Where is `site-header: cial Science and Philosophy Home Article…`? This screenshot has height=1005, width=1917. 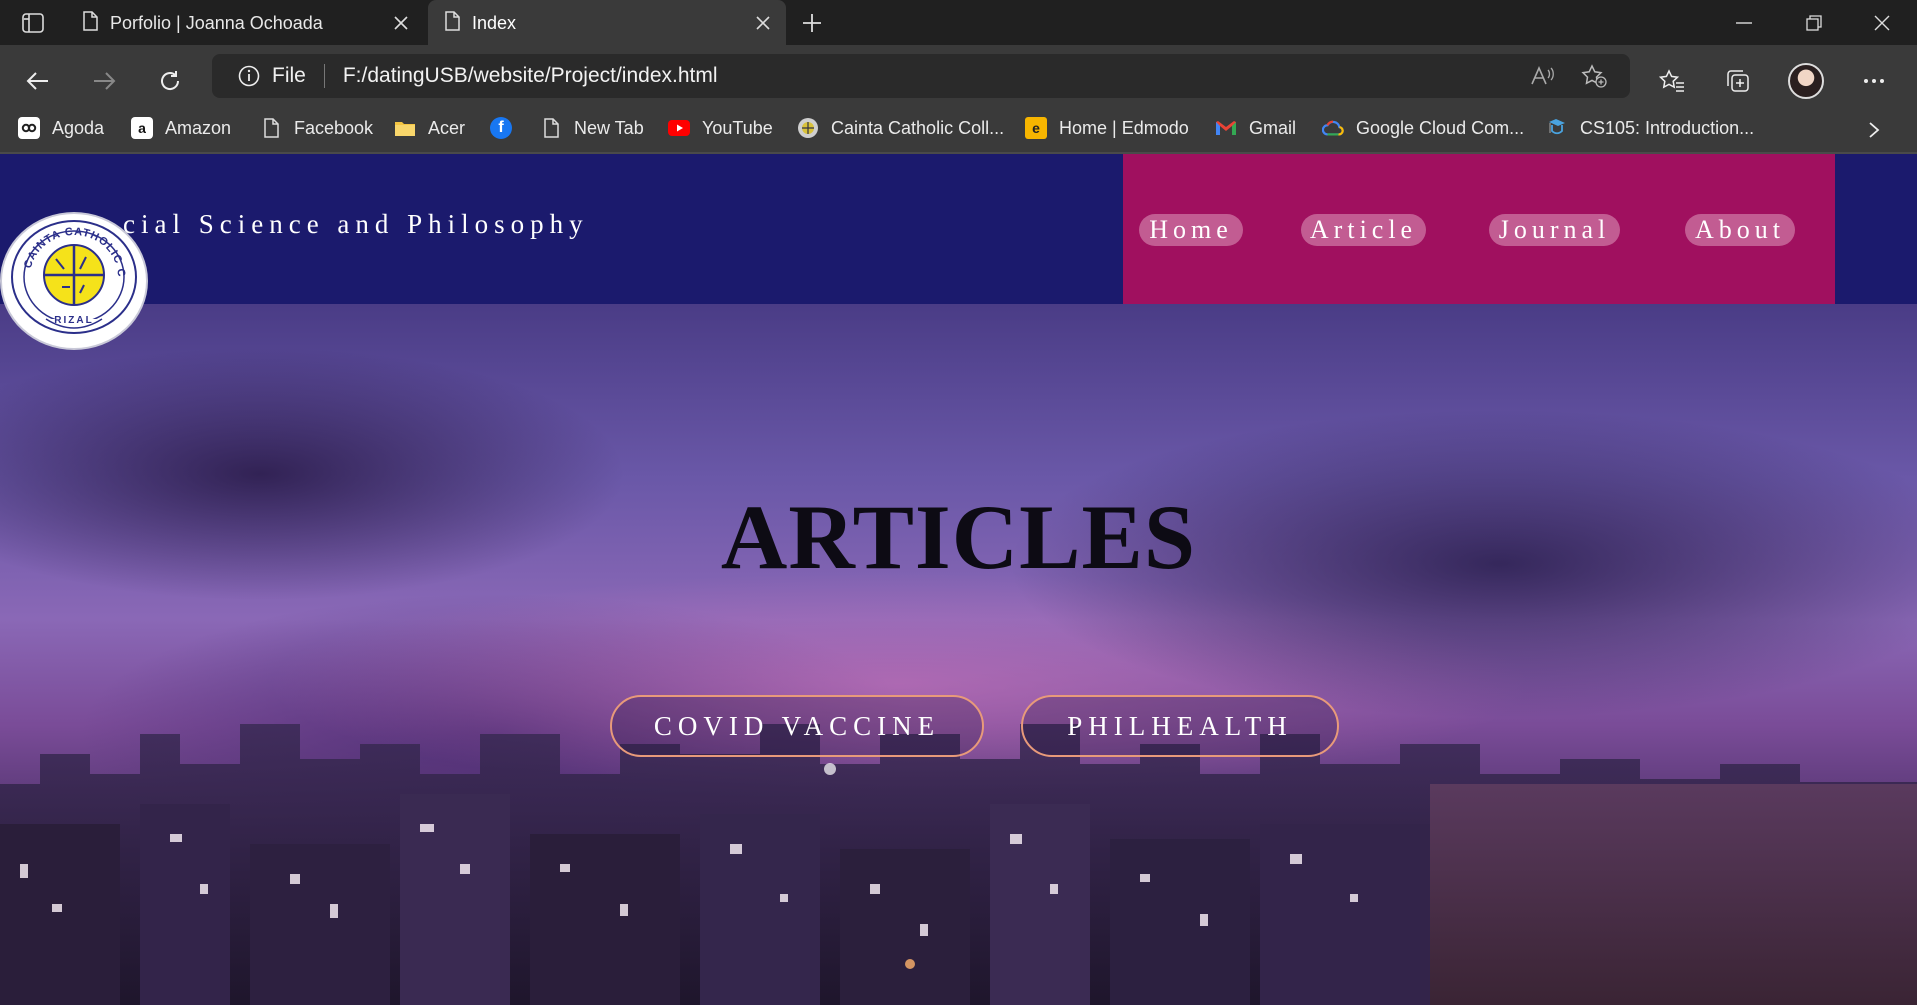 site-header: cial Science and Philosophy Home Article… is located at coordinates (958, 229).